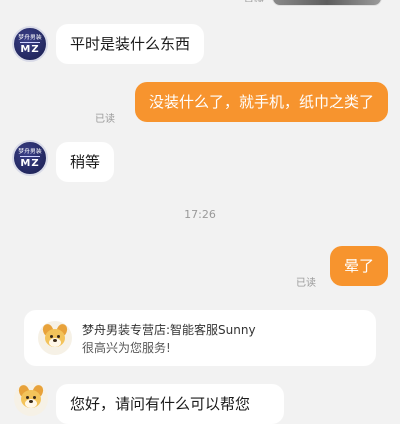 The height and width of the screenshot is (424, 400). Describe the element at coordinates (327, 3) in the screenshot. I see `image-thumbnail-cropped` at that location.